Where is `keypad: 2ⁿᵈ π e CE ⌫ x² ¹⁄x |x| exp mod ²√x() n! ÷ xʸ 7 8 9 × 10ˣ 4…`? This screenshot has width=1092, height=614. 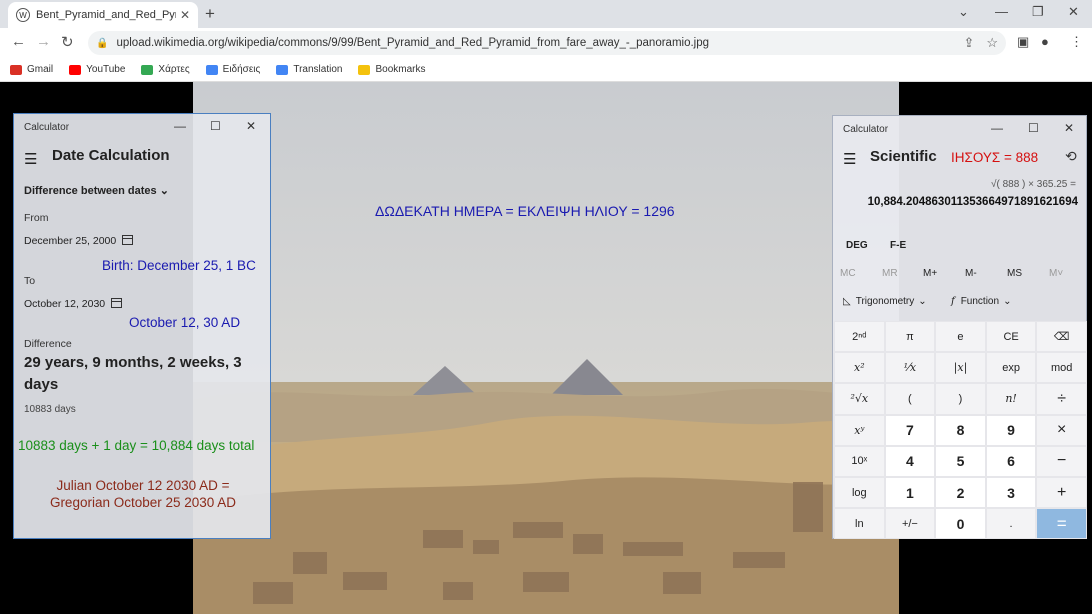
keypad: 2ⁿᵈ π e CE ⌫ x² ¹⁄x |x| exp mod ²√x() n! ÷ xʸ 7 8 9 × 10ˣ 4… is located at coordinates (960, 430).